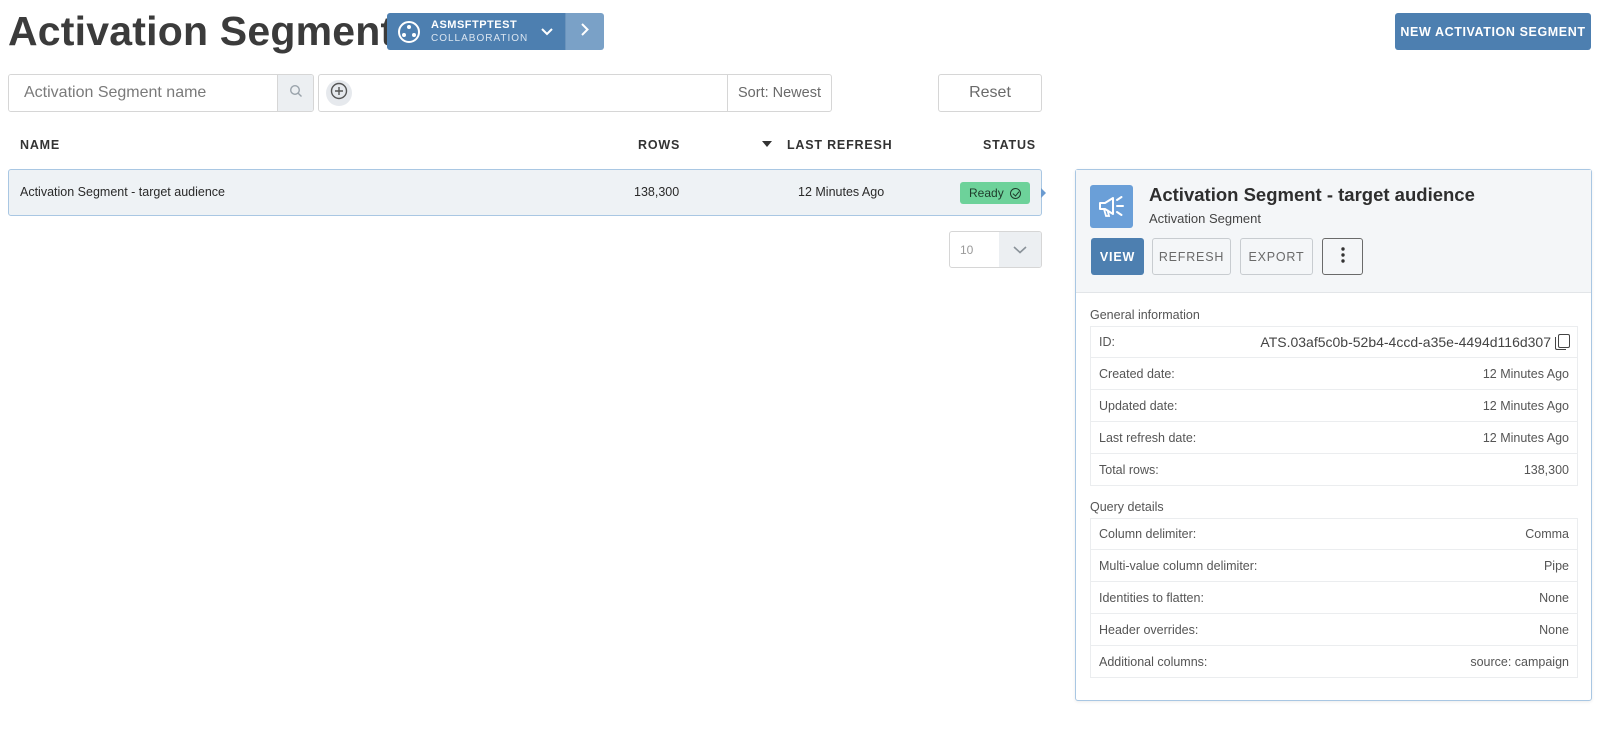 This screenshot has height=741, width=1600. What do you see at coordinates (1415, 342) in the screenshot?
I see `info-value-id: ATS.03af5c0b-52b4-4ccd-a35e-4494d116d307` at bounding box center [1415, 342].